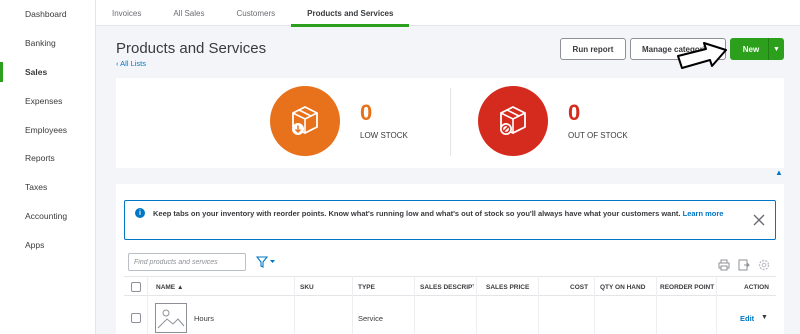 The image size is (800, 334). Describe the element at coordinates (688, 287) in the screenshot. I see `col-reorder-point-header: REORDER POINT` at that location.